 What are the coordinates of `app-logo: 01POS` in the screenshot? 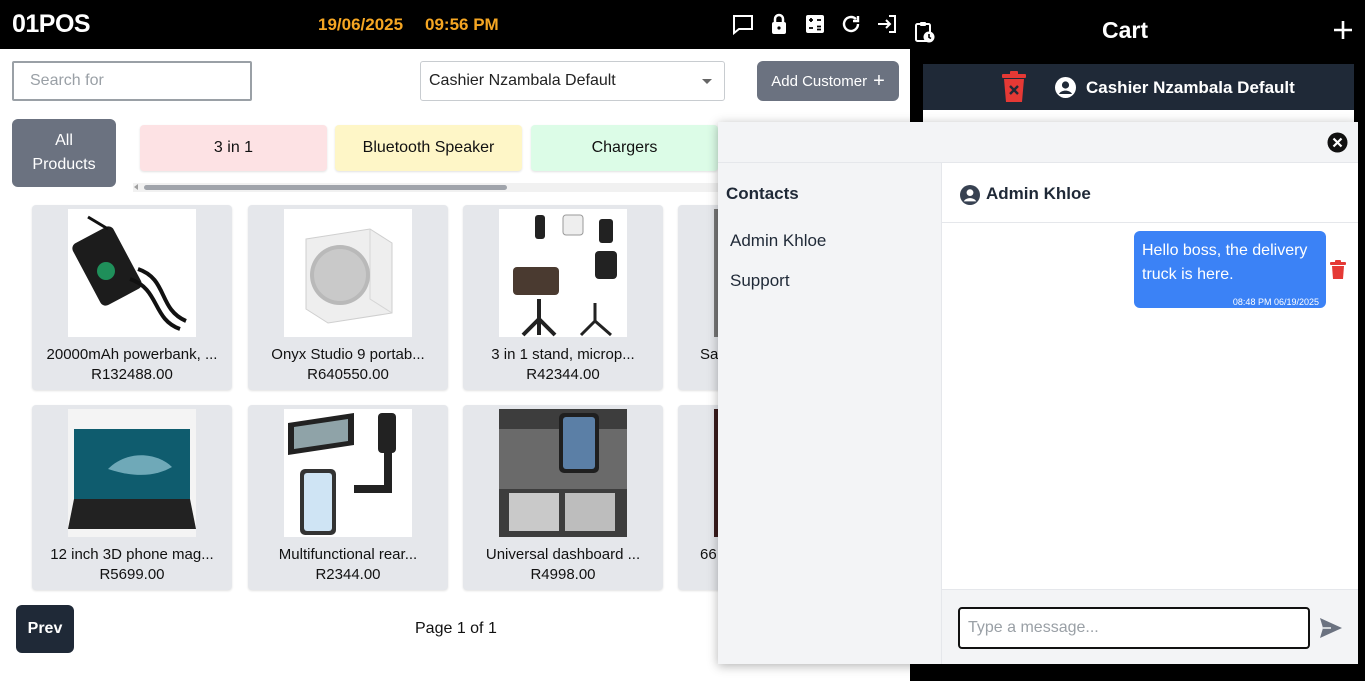 It's located at (51, 24).